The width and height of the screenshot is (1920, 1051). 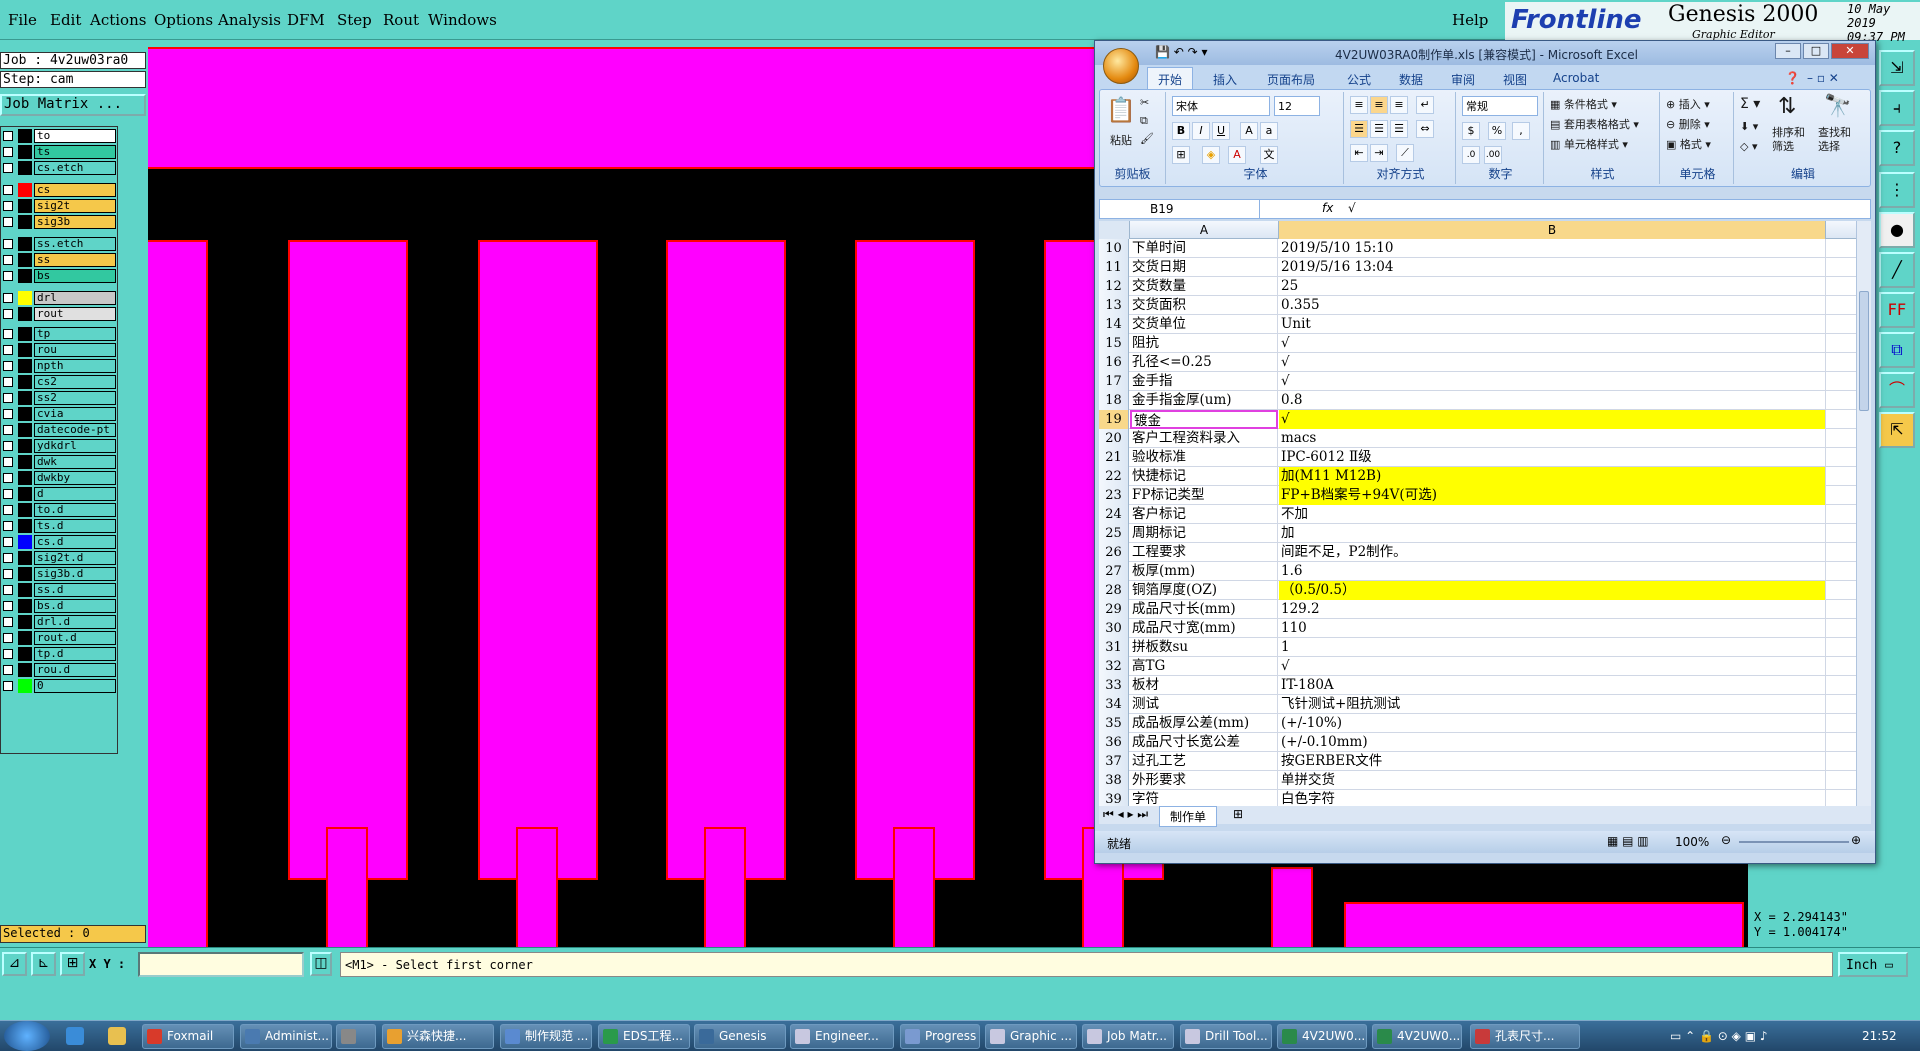 I want to click on layer-name: ss2, so click(x=75, y=398).